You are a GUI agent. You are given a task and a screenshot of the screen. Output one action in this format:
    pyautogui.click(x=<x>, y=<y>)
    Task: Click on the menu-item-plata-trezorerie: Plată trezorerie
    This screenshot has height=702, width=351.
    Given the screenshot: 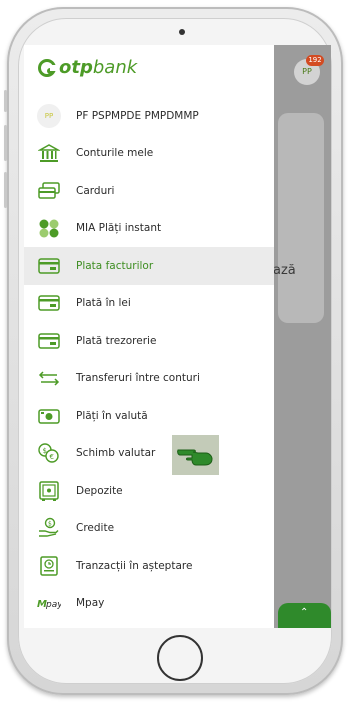 What is the action you would take?
    pyautogui.click(x=149, y=341)
    